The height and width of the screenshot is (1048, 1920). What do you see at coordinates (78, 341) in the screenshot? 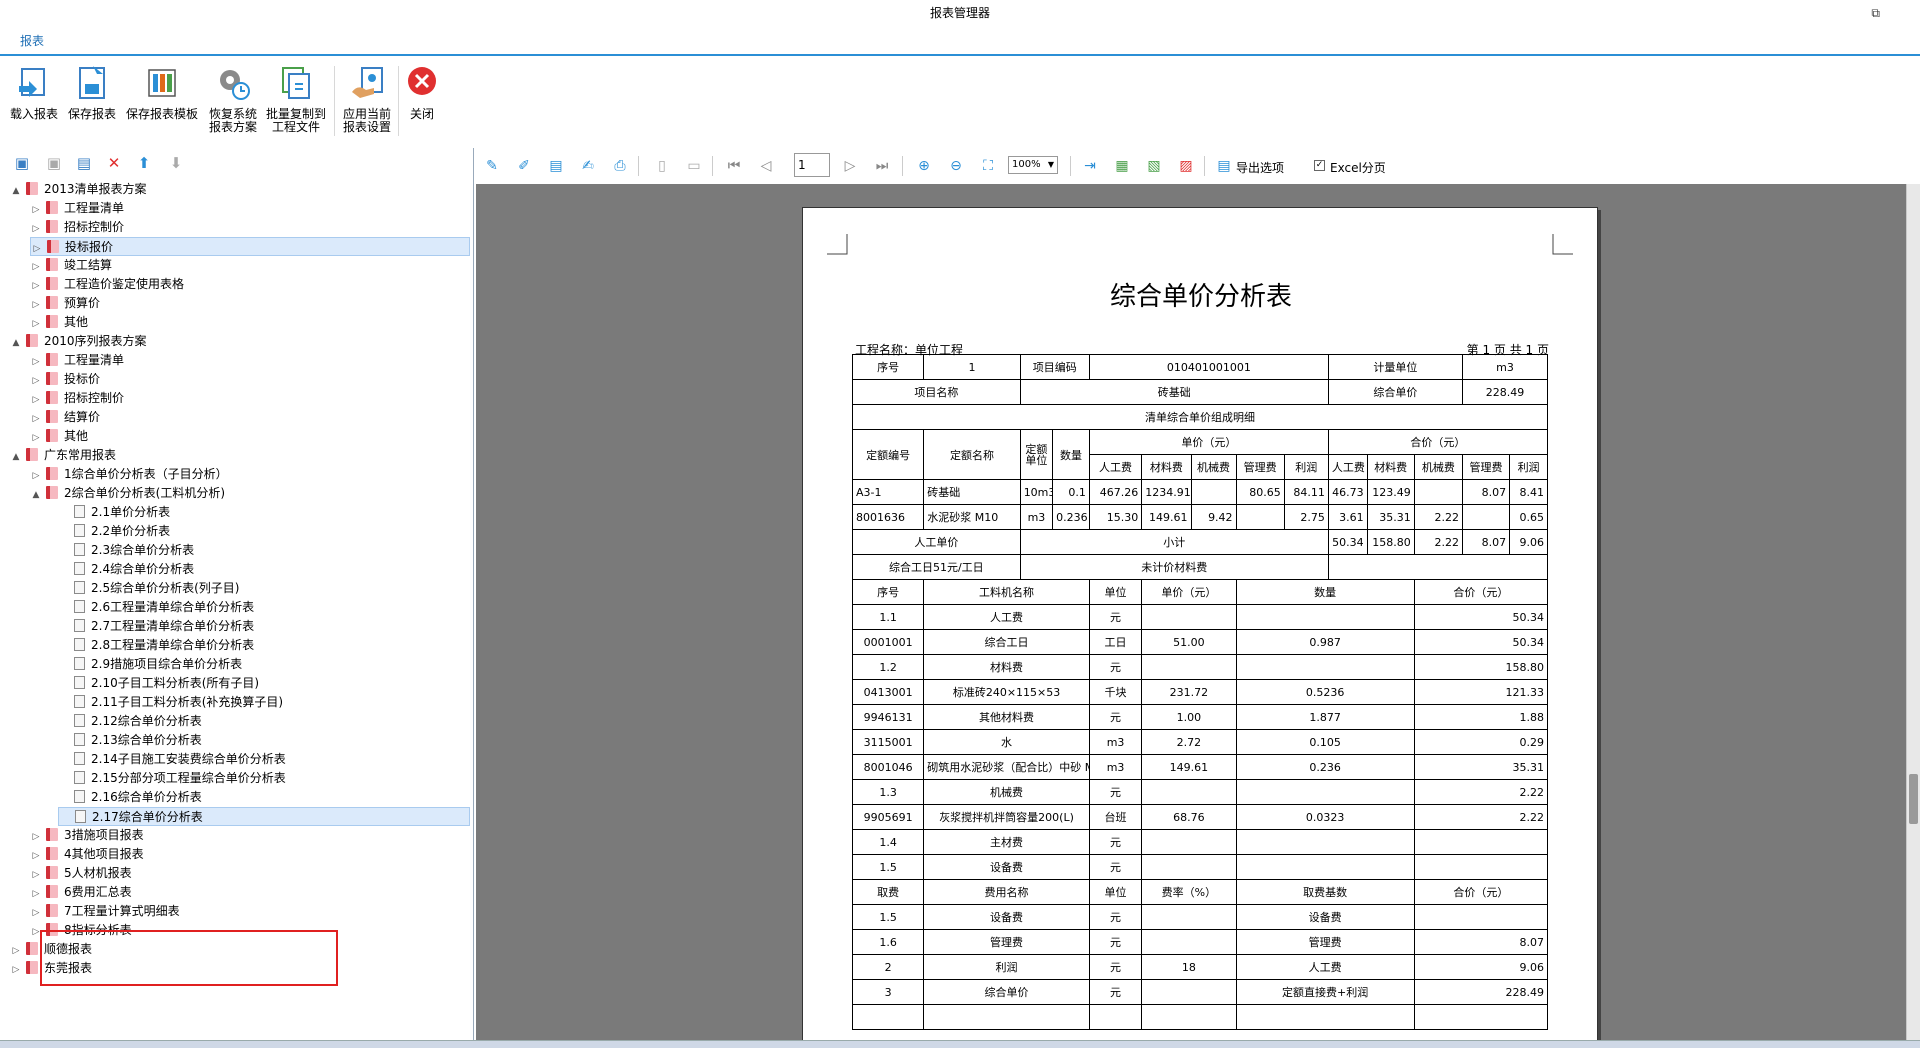
I see `tree-item: ▲ 2010序列报表方案` at bounding box center [78, 341].